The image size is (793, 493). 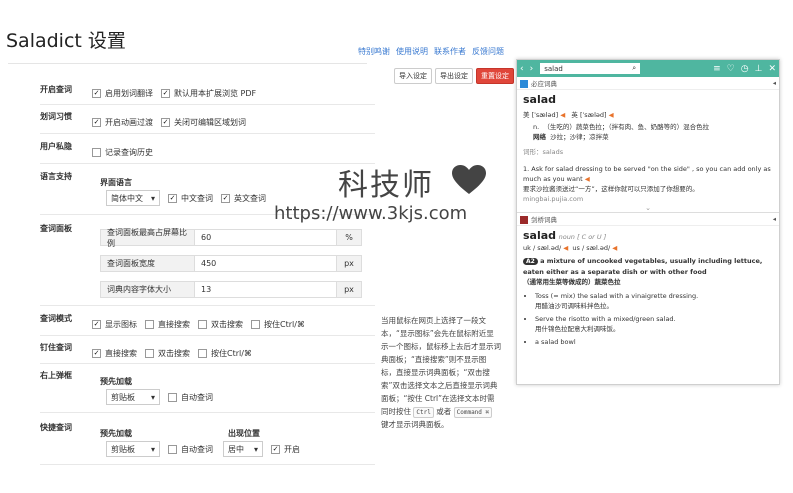 I want to click on link-feedback: 反馈问题, so click(x=488, y=51).